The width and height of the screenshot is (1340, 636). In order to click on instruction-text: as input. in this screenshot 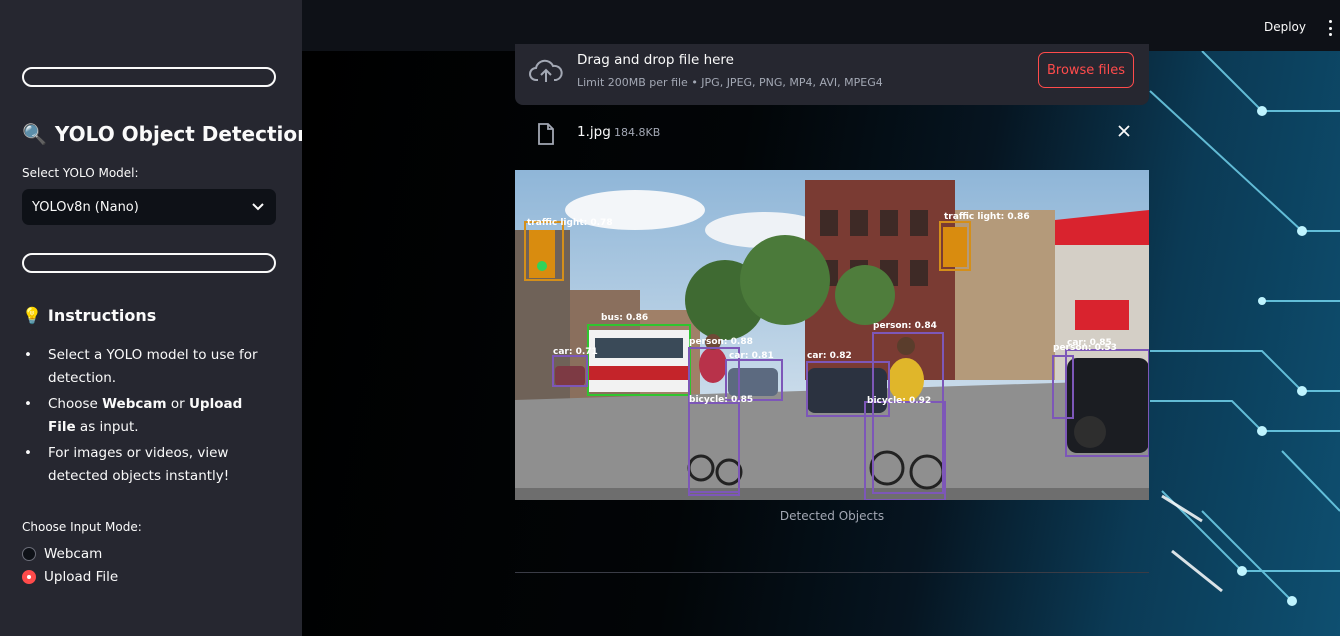, I will do `click(107, 427)`.